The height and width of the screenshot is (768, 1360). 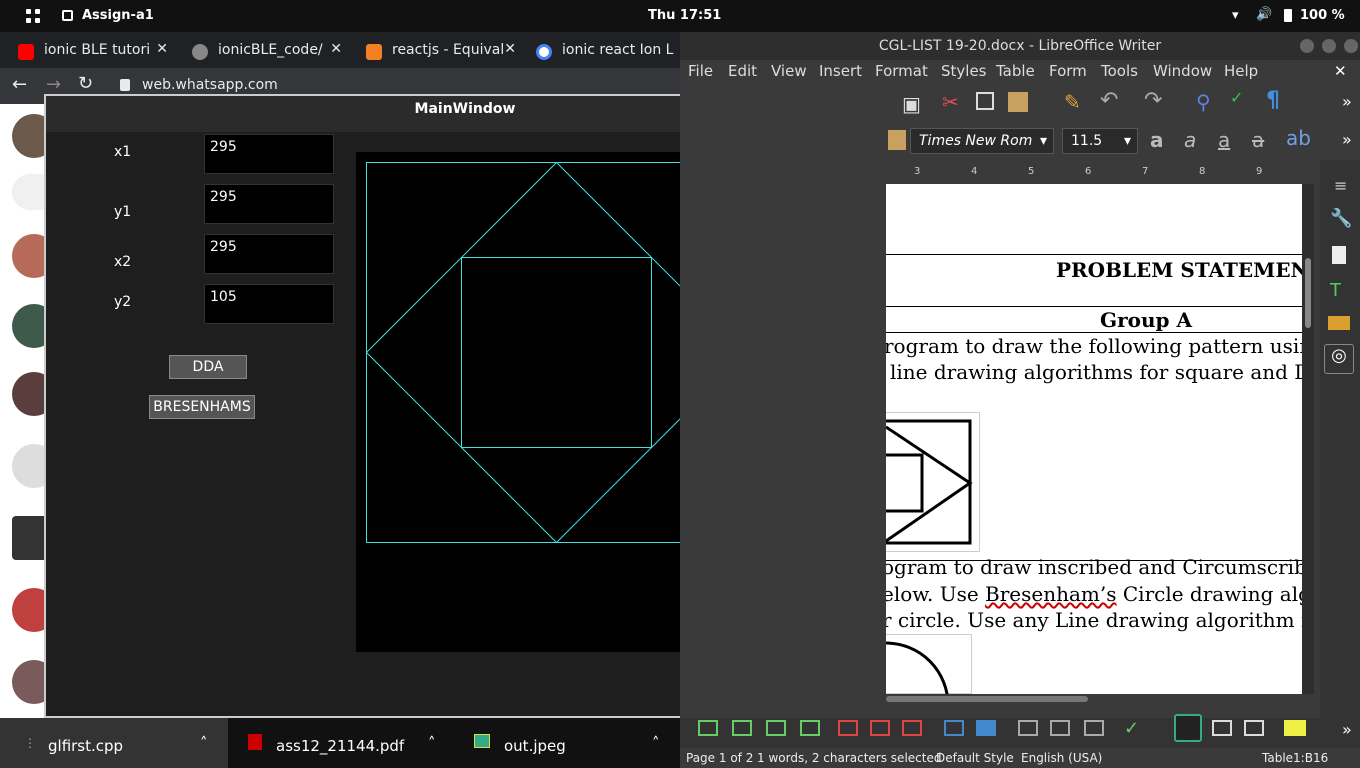 What do you see at coordinates (840, 71) in the screenshot?
I see `menu-insert: Insert` at bounding box center [840, 71].